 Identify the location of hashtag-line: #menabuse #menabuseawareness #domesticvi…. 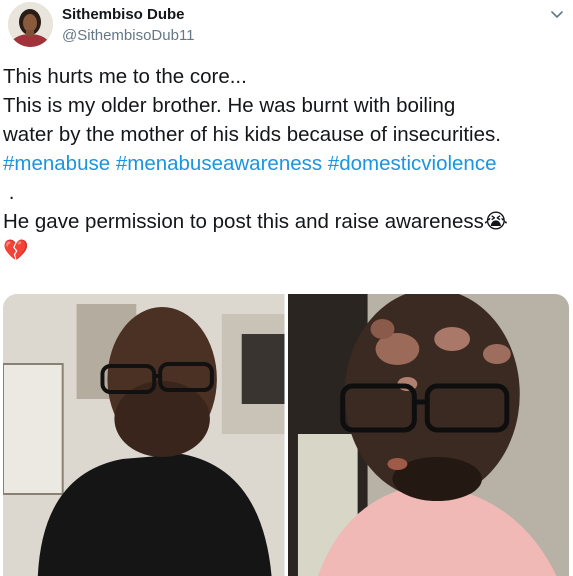
(286, 163).